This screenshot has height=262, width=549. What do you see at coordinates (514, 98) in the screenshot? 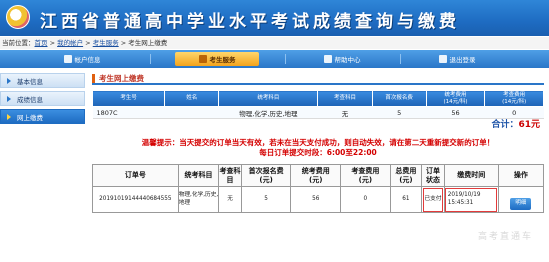
I see `fee-col-header: 考查费用 (14元/科)` at bounding box center [514, 98].